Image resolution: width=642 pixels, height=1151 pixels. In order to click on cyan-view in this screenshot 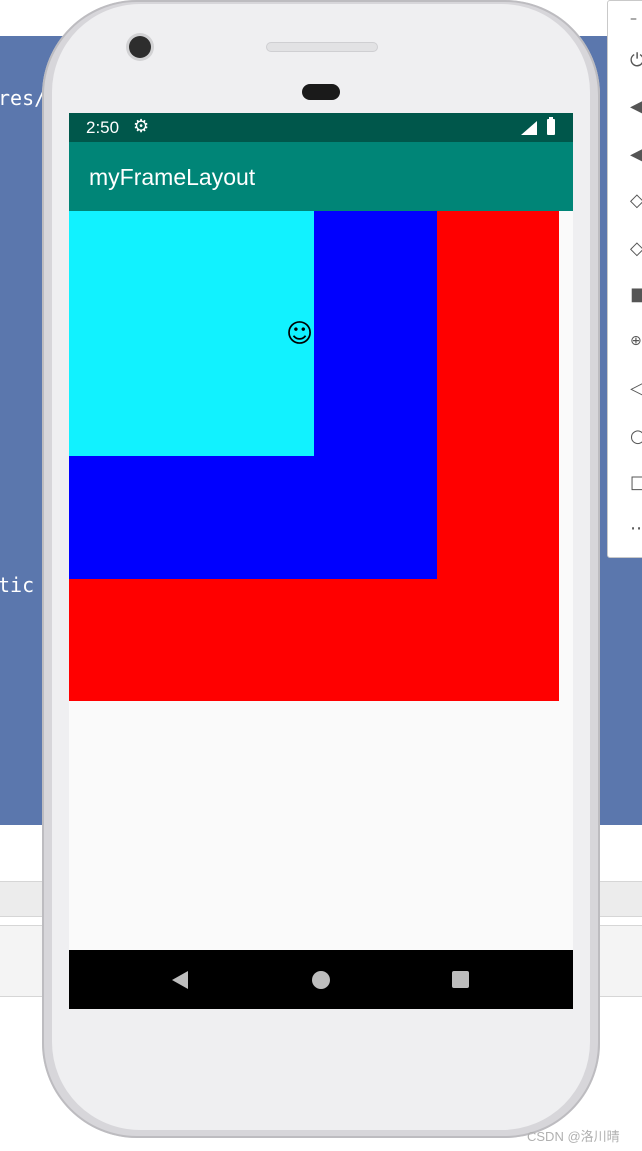, I will do `click(191, 333)`.